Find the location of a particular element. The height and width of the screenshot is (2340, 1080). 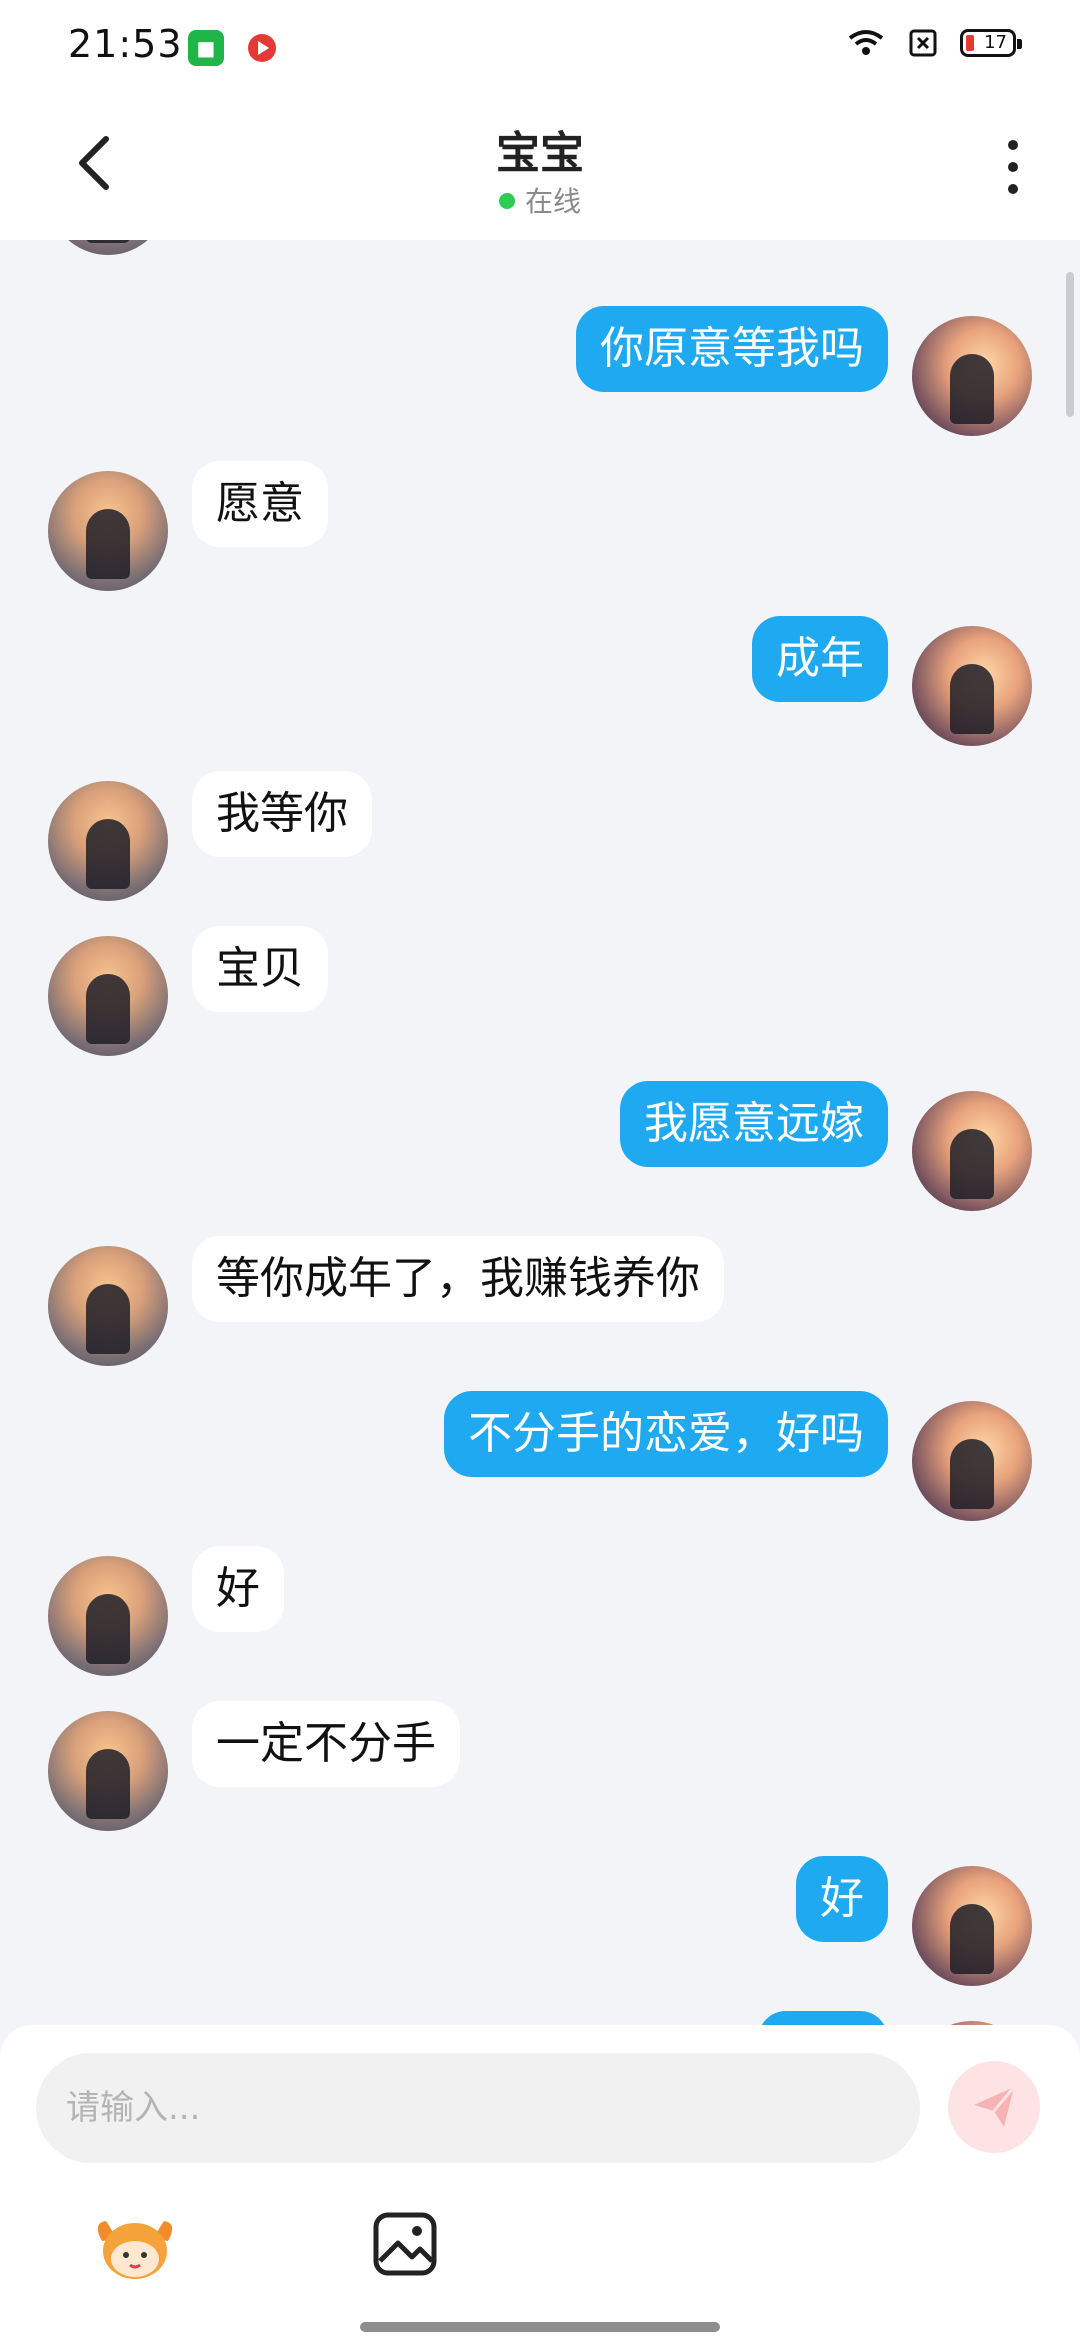

message-row: 不分手的恋爱，好吗 is located at coordinates (540, 1456).